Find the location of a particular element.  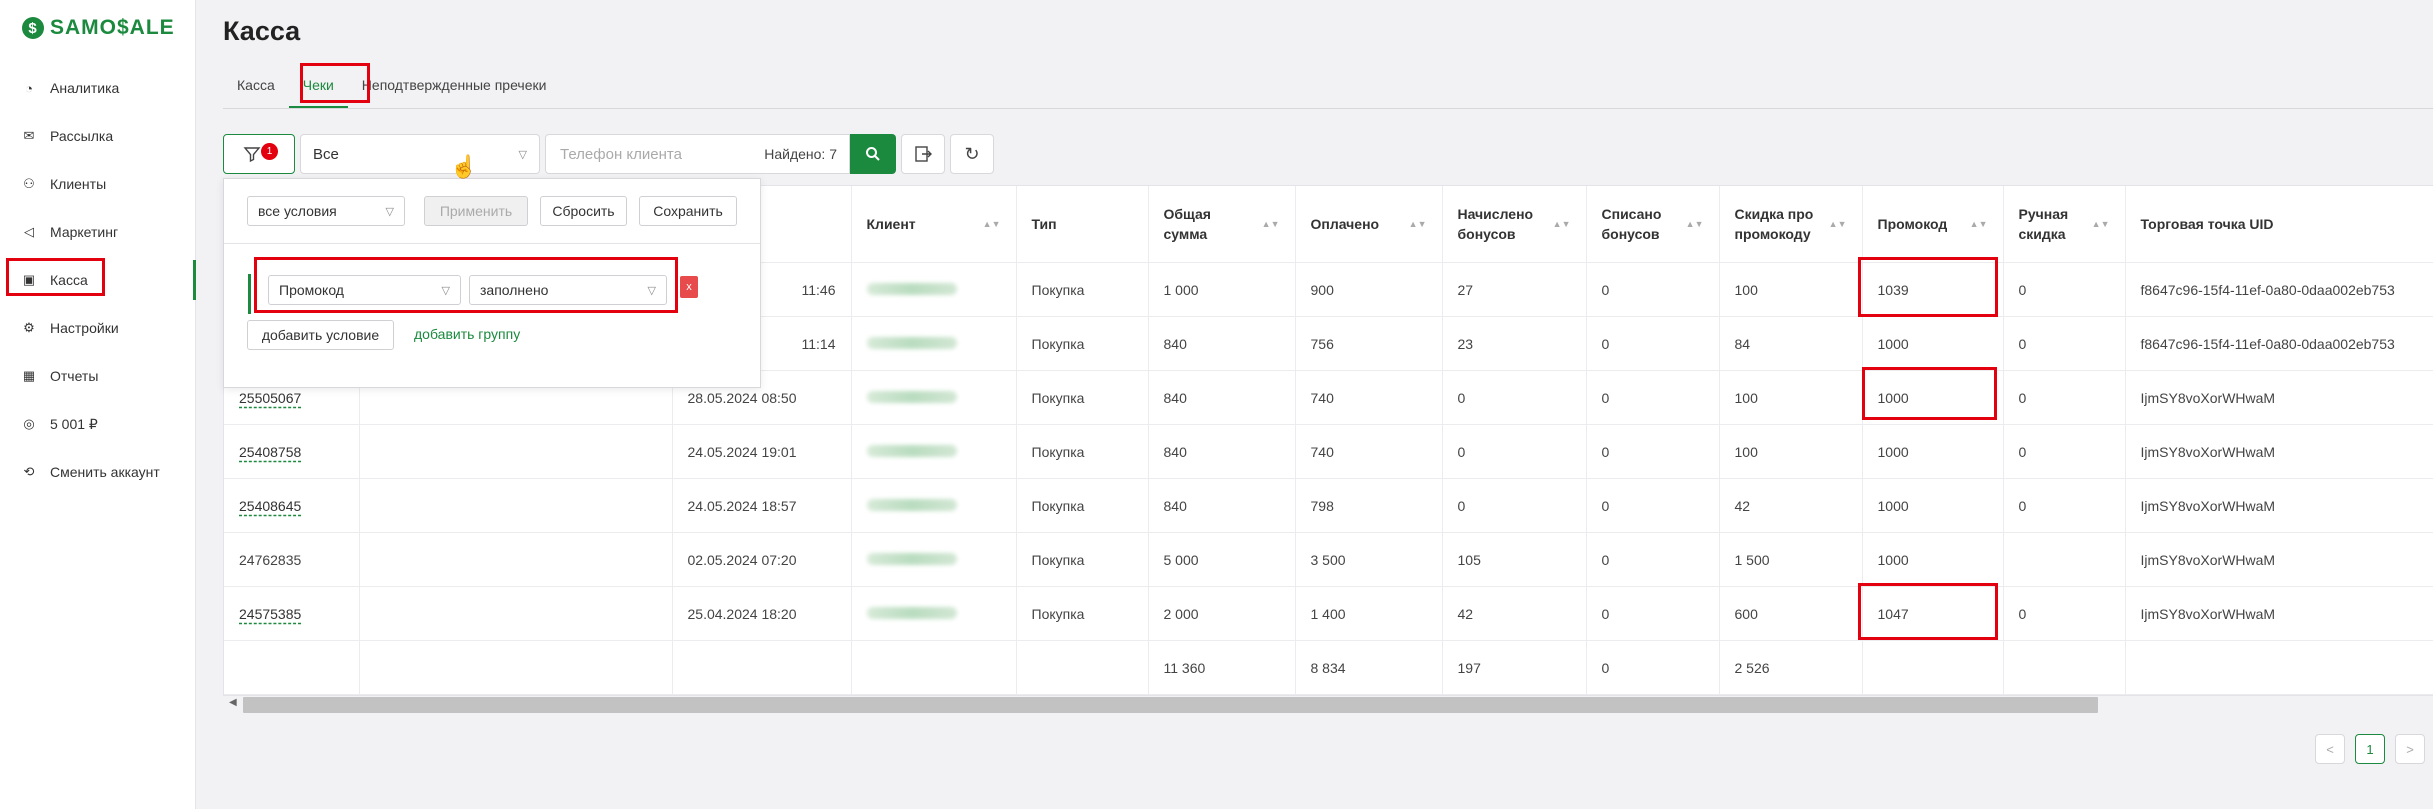

receipt-date: 24.05.2024 19:01 is located at coordinates (762, 451).